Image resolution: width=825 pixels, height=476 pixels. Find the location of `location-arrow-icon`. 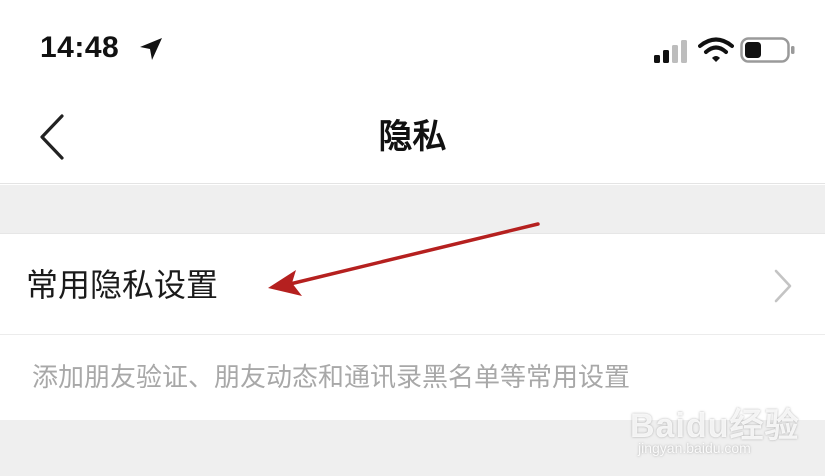

location-arrow-icon is located at coordinates (151, 49).